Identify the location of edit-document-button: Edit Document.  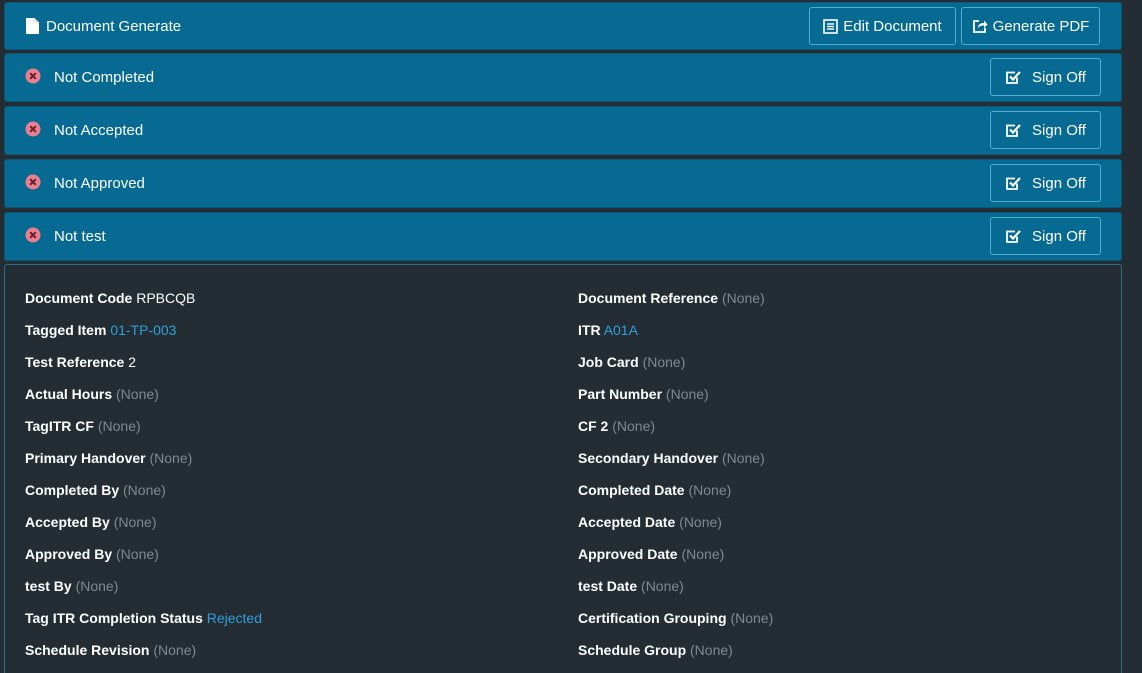
(882, 26).